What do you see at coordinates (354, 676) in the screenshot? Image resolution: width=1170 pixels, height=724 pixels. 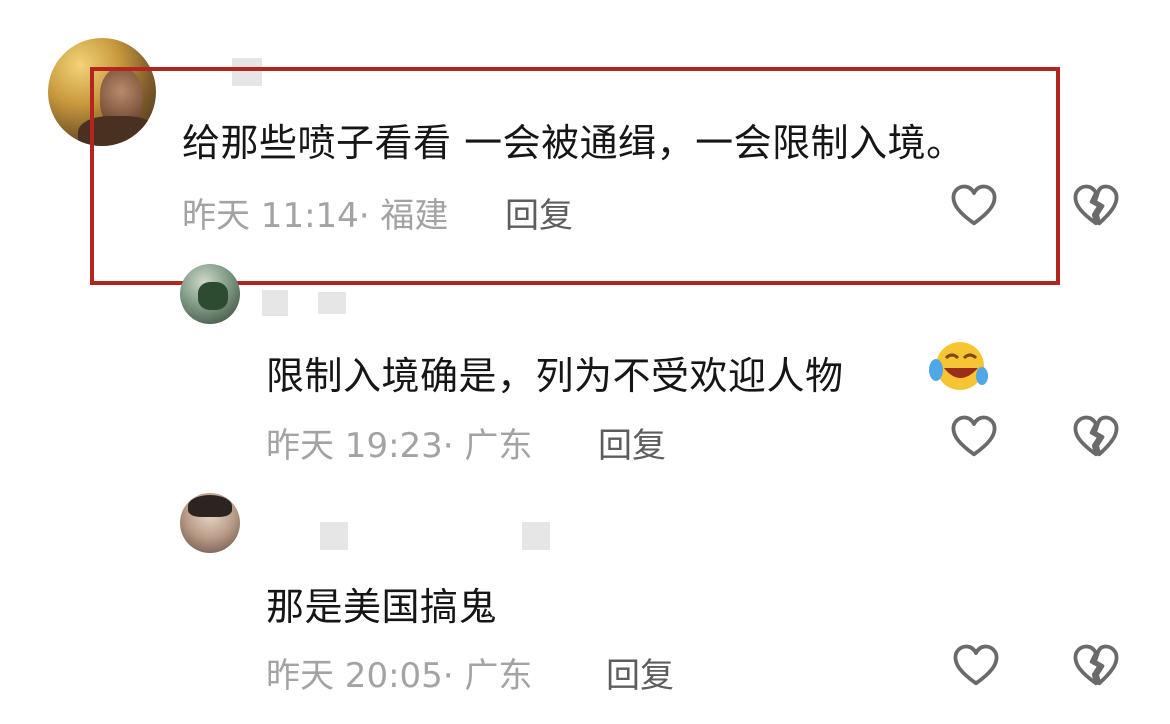 I see `reply-time: 昨天 20:05` at bounding box center [354, 676].